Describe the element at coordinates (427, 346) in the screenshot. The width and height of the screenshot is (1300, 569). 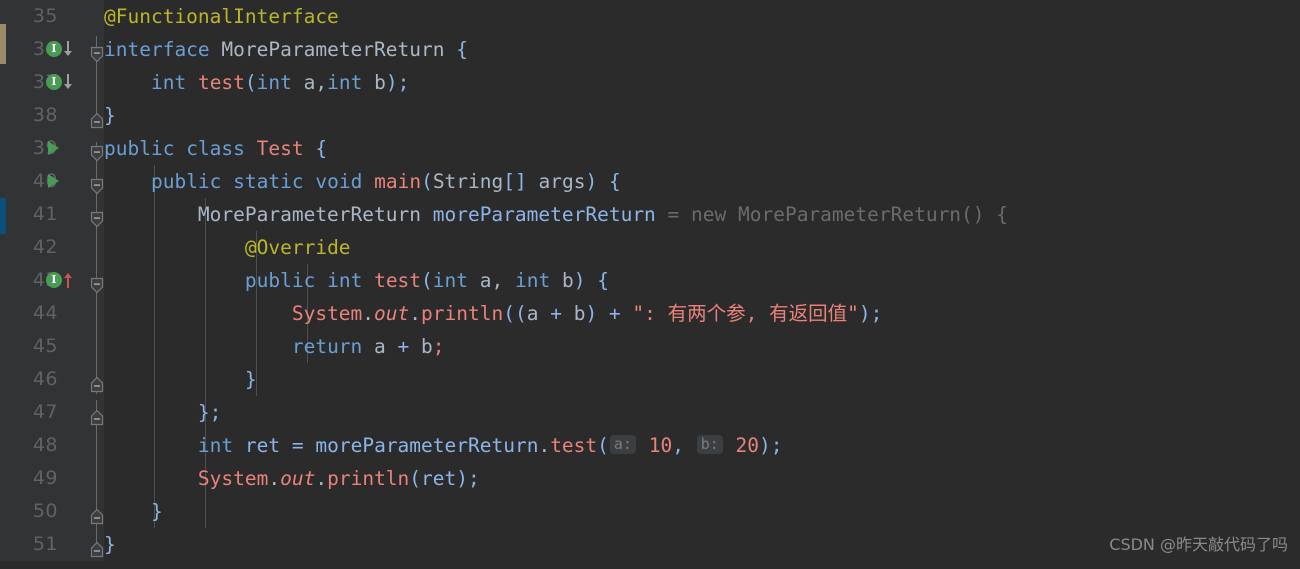
I see `code-token: b` at that location.